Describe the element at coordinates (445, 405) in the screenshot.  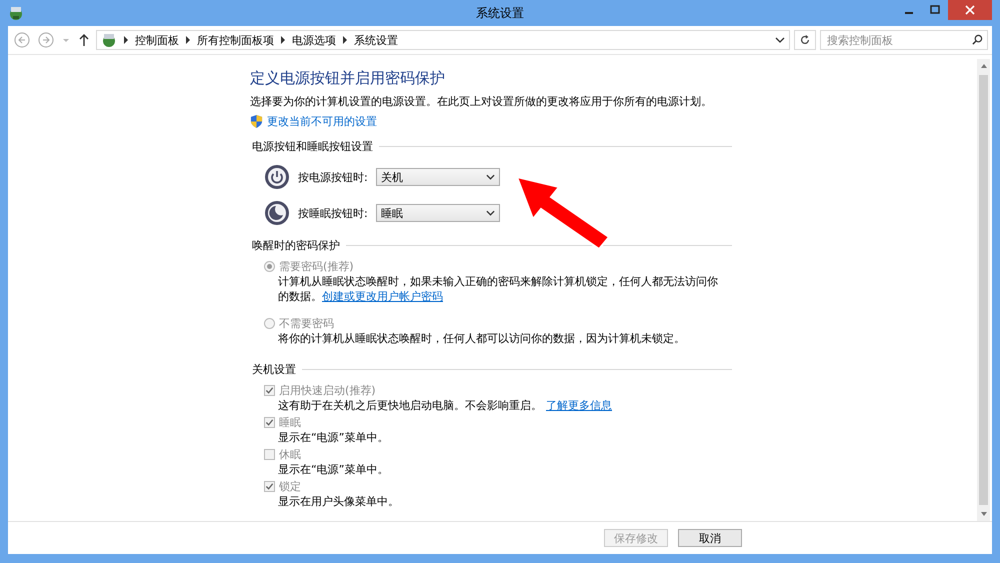
I see `option-description: 这有助于在关机之后更快地启动电脑。不会影响重启。 了解更多信息` at that location.